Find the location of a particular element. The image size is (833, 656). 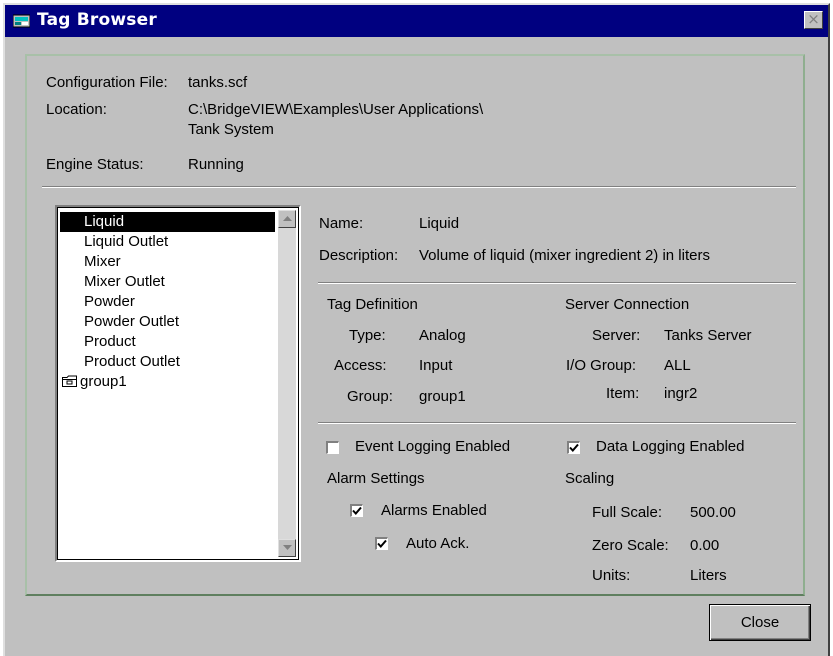

data-logging-label: Data Logging Enabled is located at coordinates (670, 446).